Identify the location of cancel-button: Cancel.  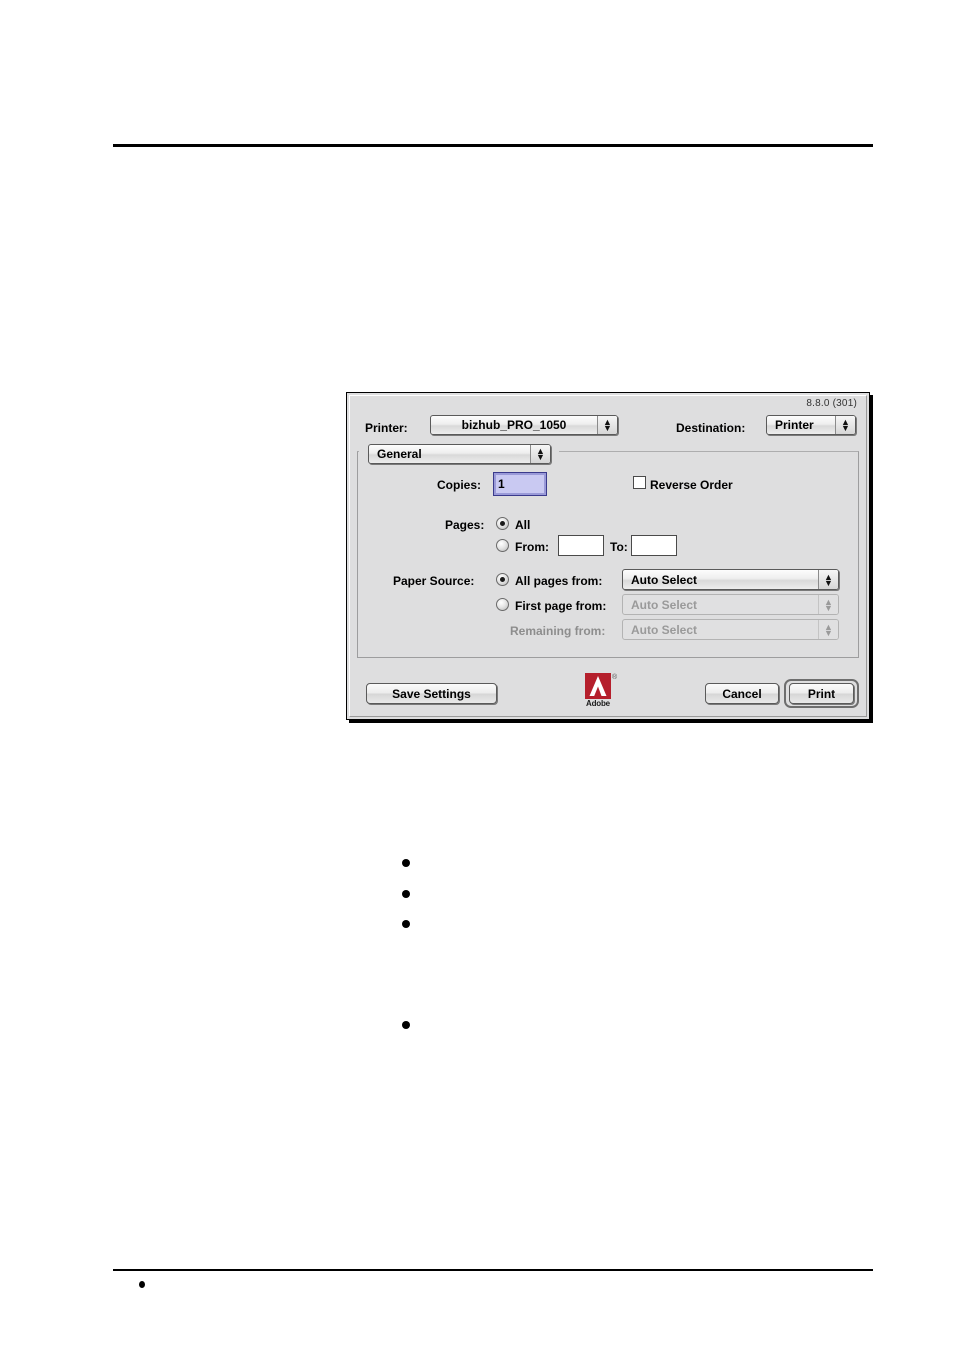
(742, 693).